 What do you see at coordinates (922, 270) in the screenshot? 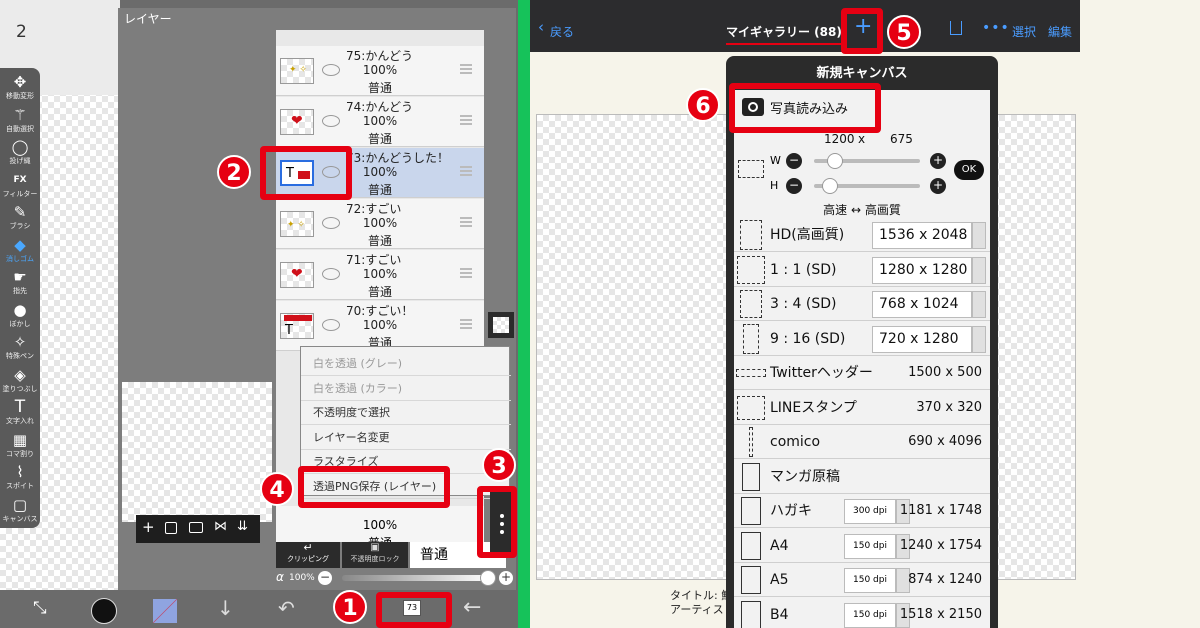
I see `preset-size-field: 1280 x 1280` at bounding box center [922, 270].